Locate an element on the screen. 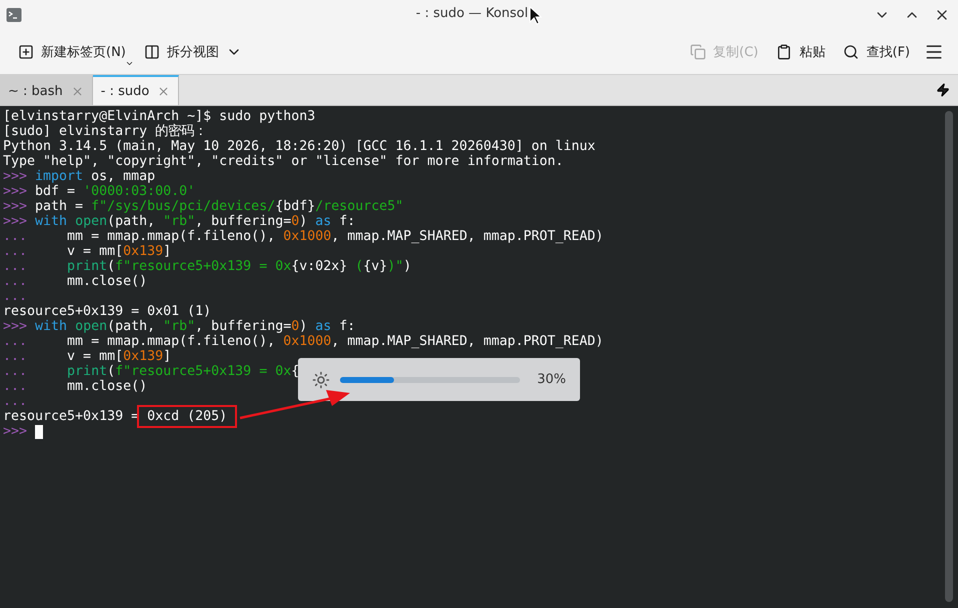  tab-label: ~ : bash is located at coordinates (35, 91).